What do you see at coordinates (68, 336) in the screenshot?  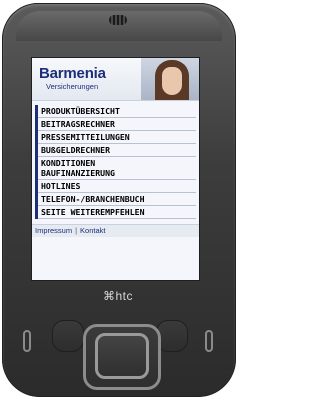 I see `call-button` at bounding box center [68, 336].